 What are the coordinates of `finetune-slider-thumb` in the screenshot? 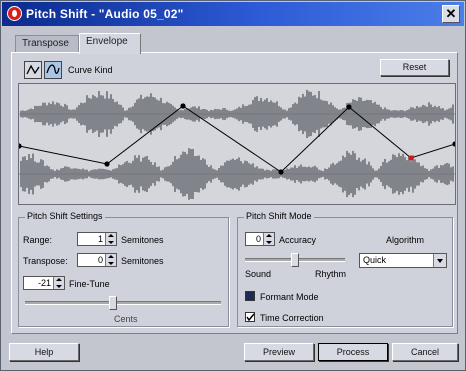 It's located at (113, 303).